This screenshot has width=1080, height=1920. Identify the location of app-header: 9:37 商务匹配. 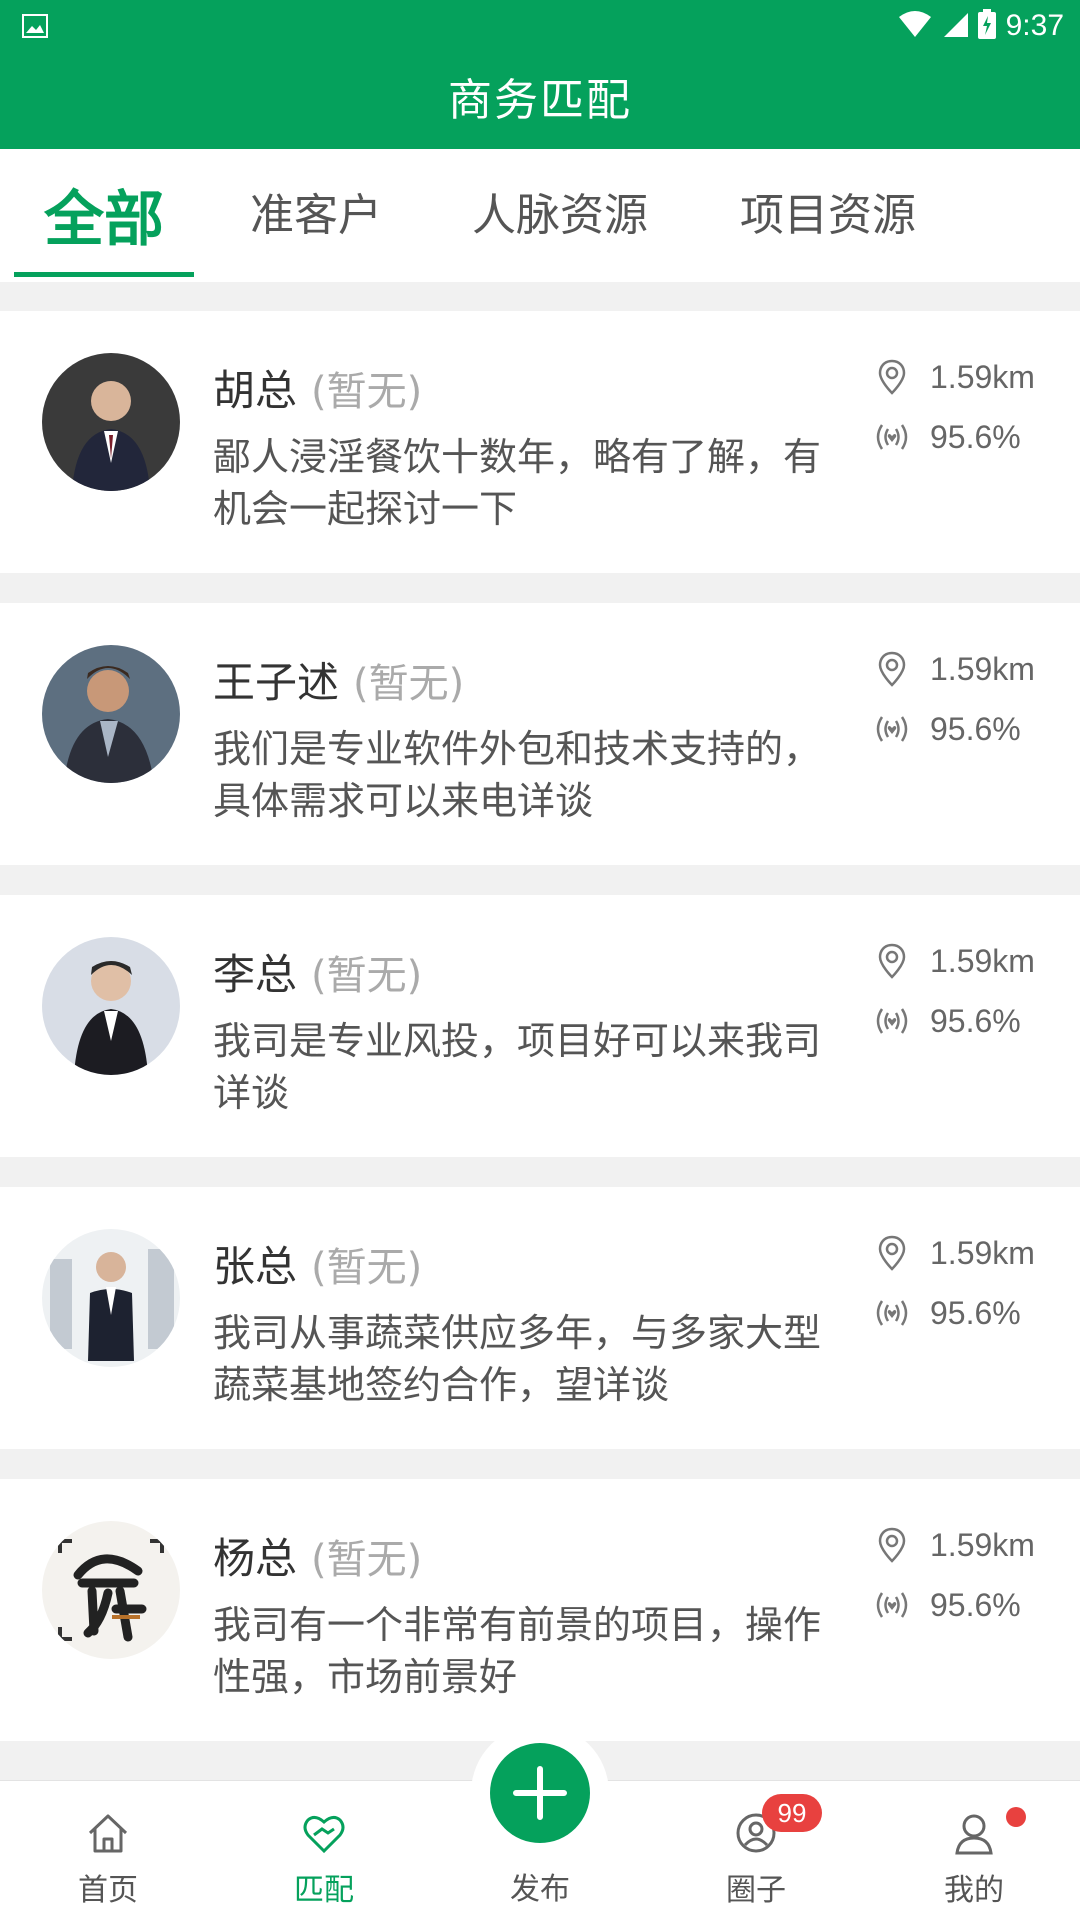
(540, 74).